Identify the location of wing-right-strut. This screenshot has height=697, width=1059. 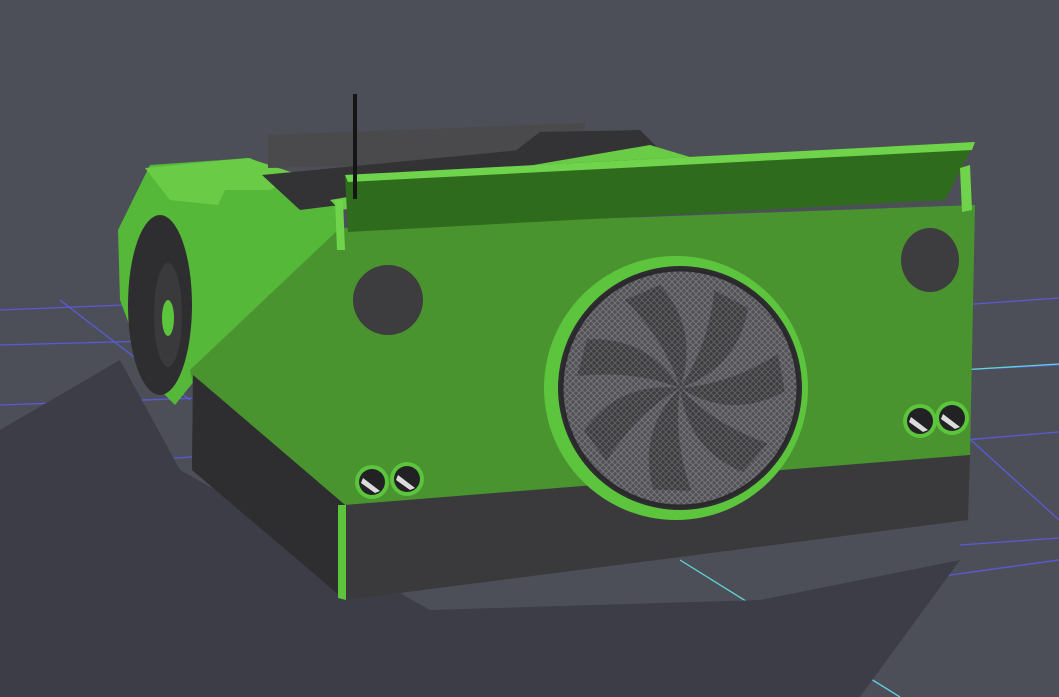
(966, 188).